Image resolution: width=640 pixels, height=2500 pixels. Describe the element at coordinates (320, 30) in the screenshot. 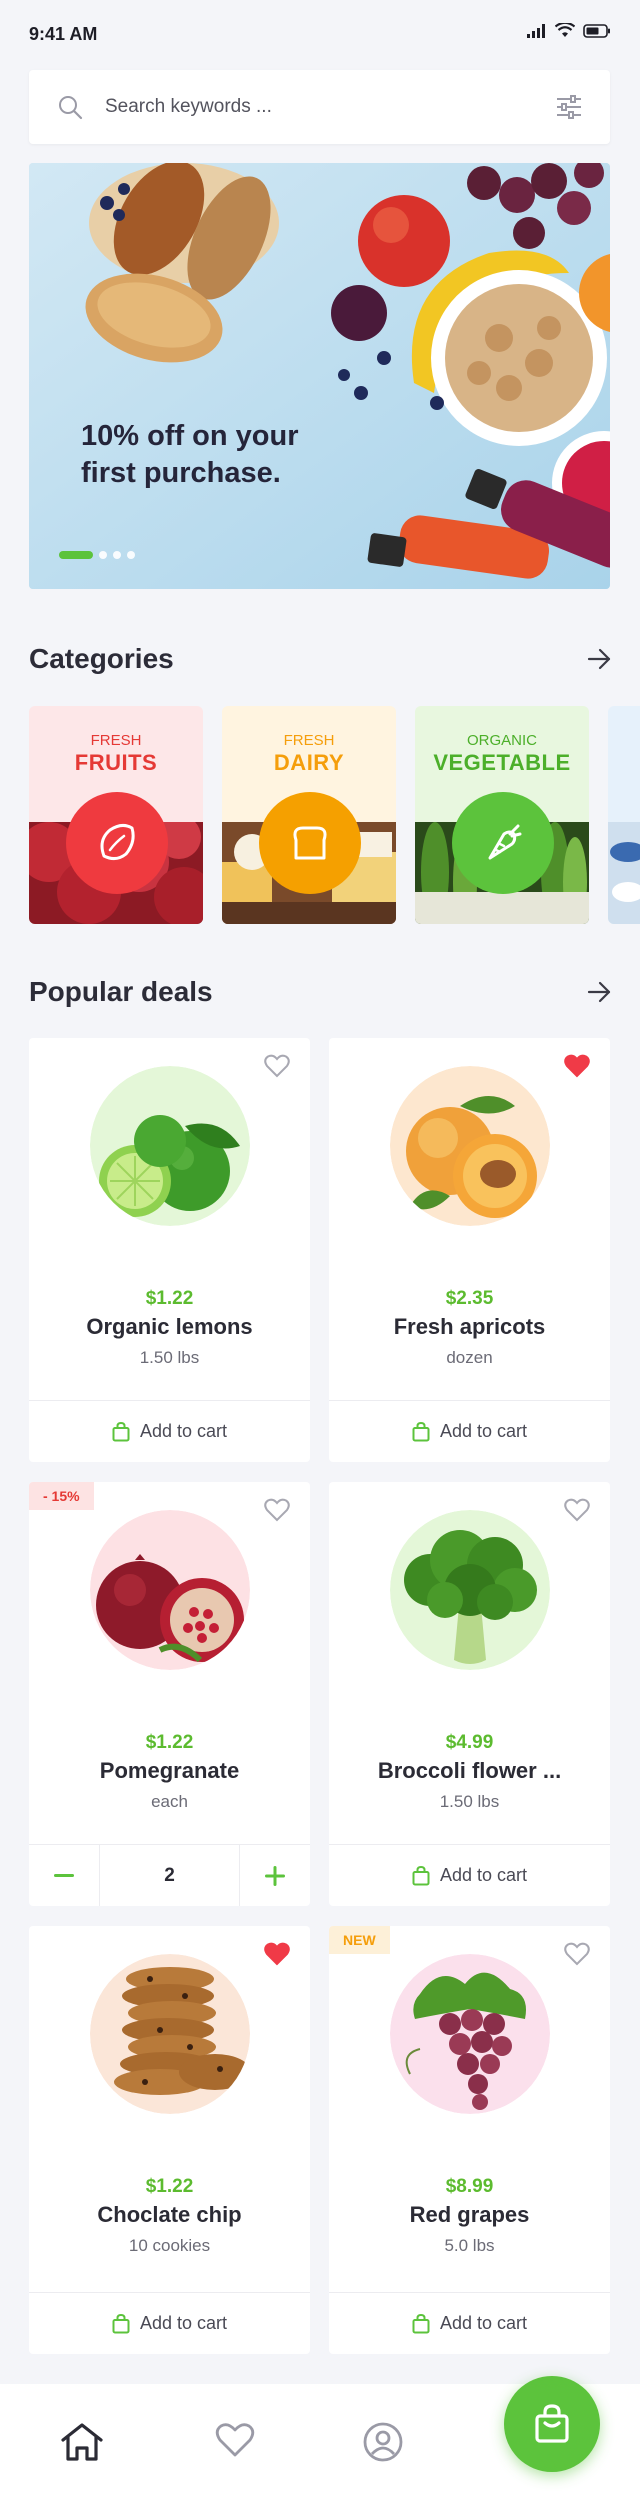

I see `status-bar: 9:41 AM` at that location.